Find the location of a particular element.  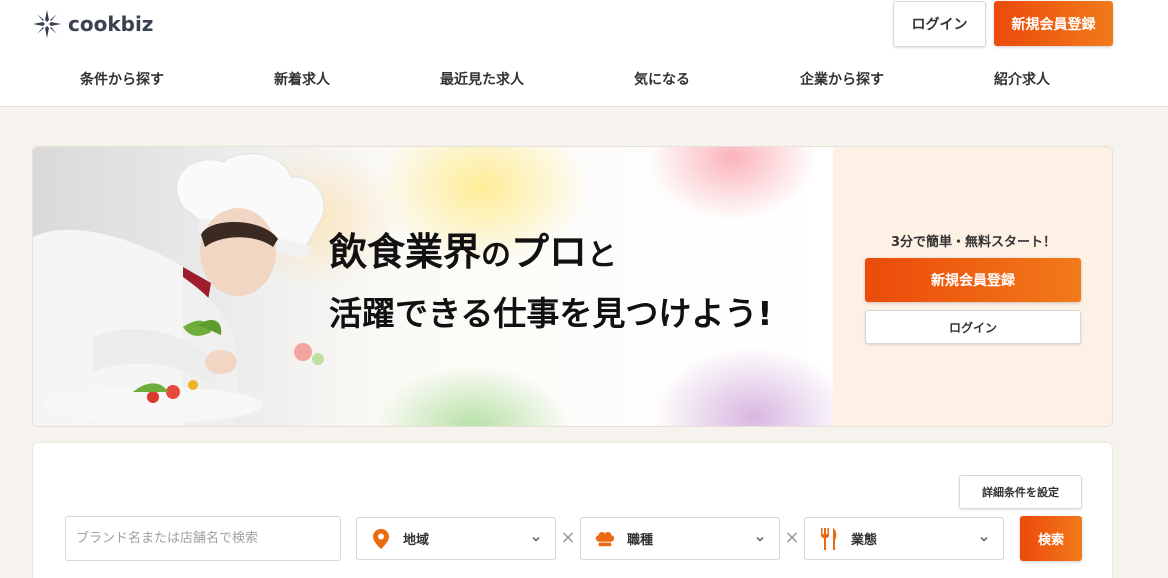

login-button: ログイン is located at coordinates (939, 24).